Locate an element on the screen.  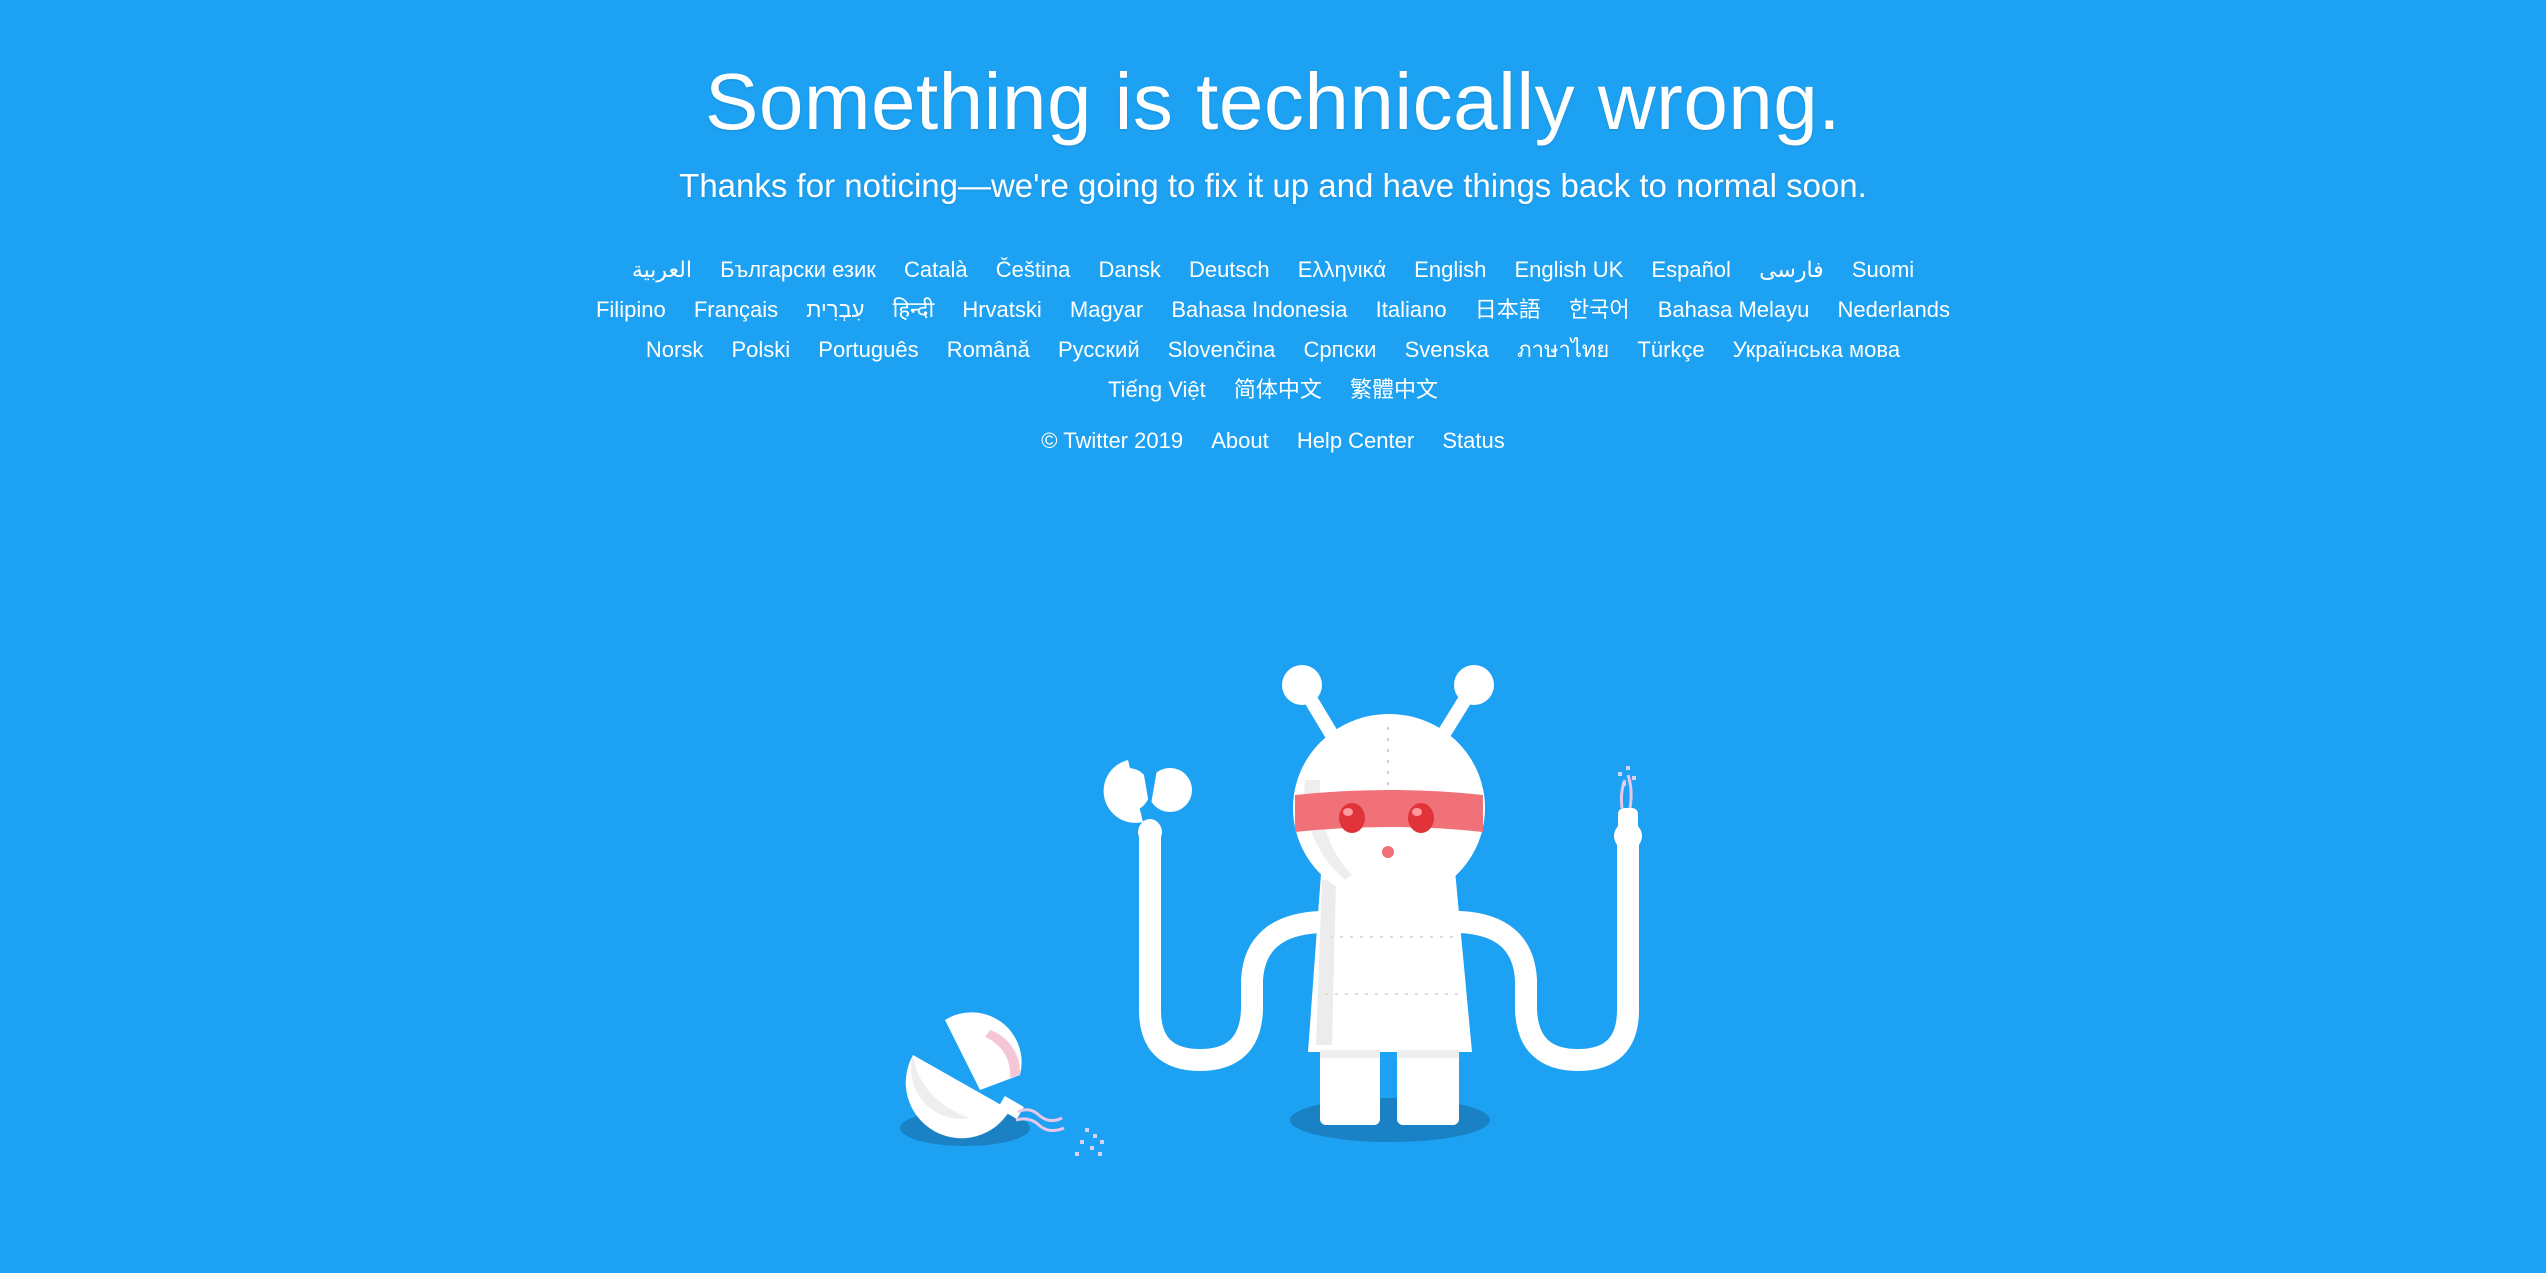
copyright-text: © Twitter 2019 is located at coordinates (1112, 440).